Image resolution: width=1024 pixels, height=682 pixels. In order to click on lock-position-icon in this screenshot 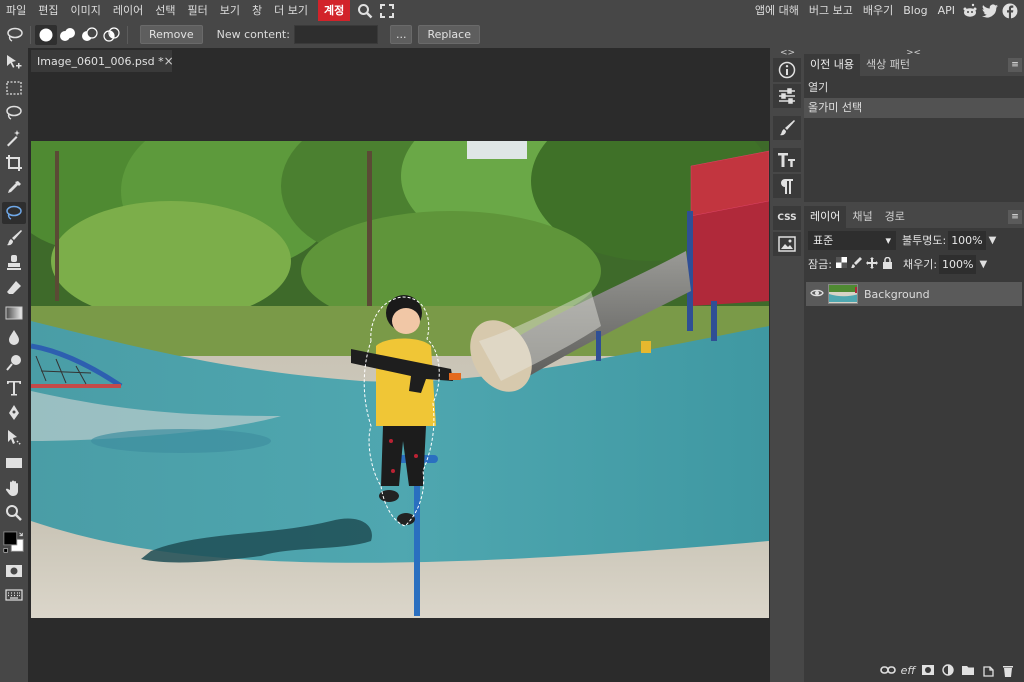, I will do `click(871, 264)`.